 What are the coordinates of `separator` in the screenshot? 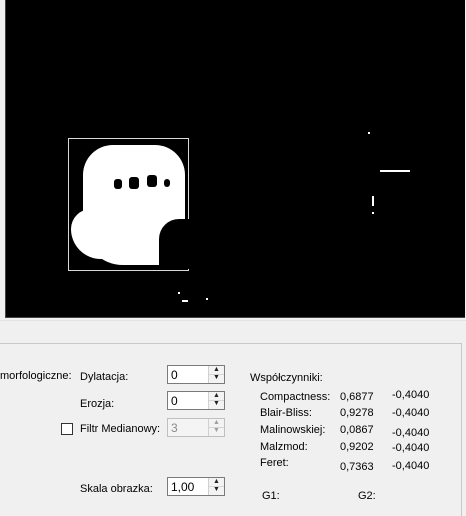 It's located at (233, 320).